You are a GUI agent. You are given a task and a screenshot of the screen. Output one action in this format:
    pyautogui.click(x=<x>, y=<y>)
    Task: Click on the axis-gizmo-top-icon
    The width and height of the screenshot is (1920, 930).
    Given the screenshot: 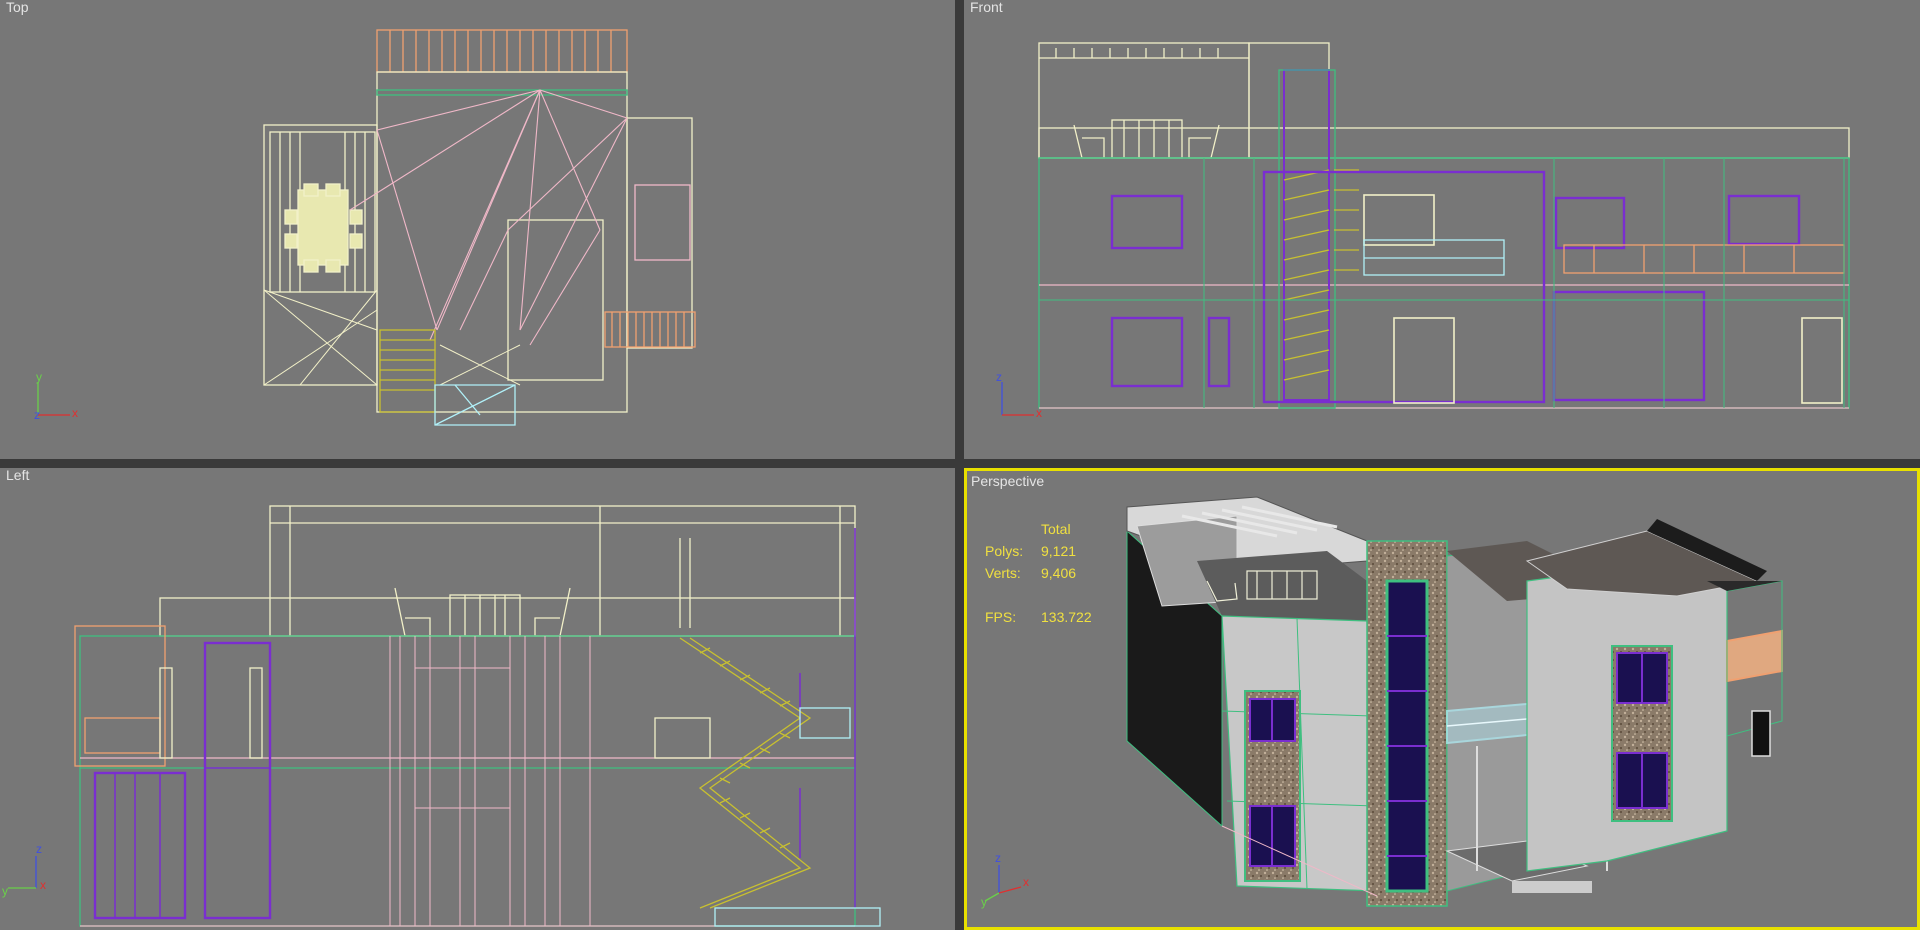 What is the action you would take?
    pyautogui.click(x=53, y=399)
    